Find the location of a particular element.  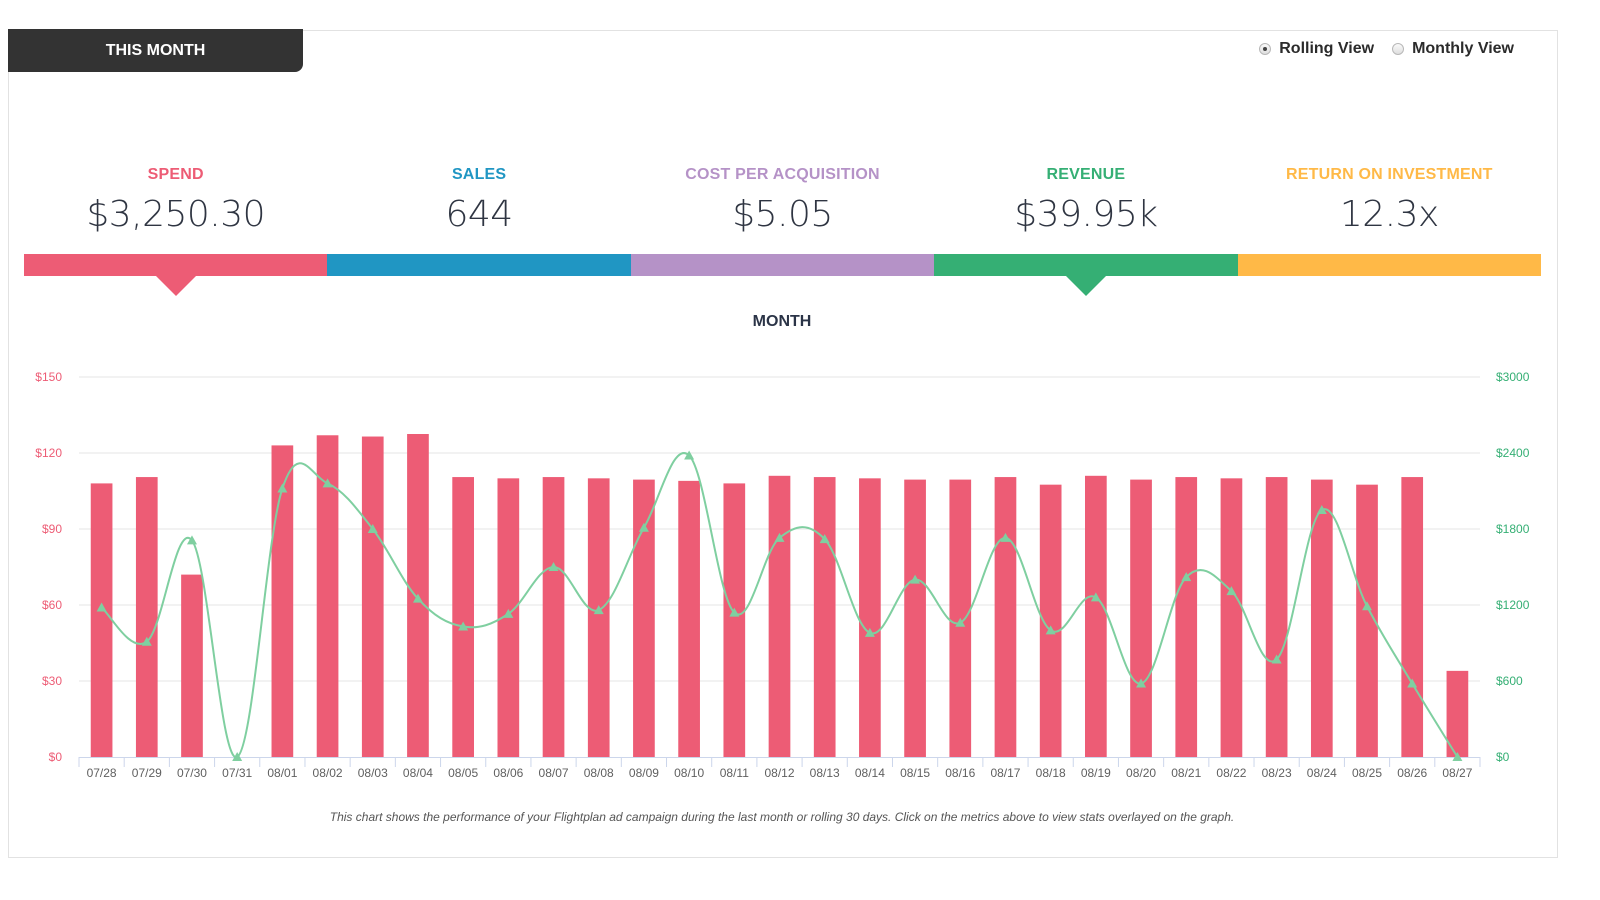

y-left-tick-label: $0 is located at coordinates (56, 757).